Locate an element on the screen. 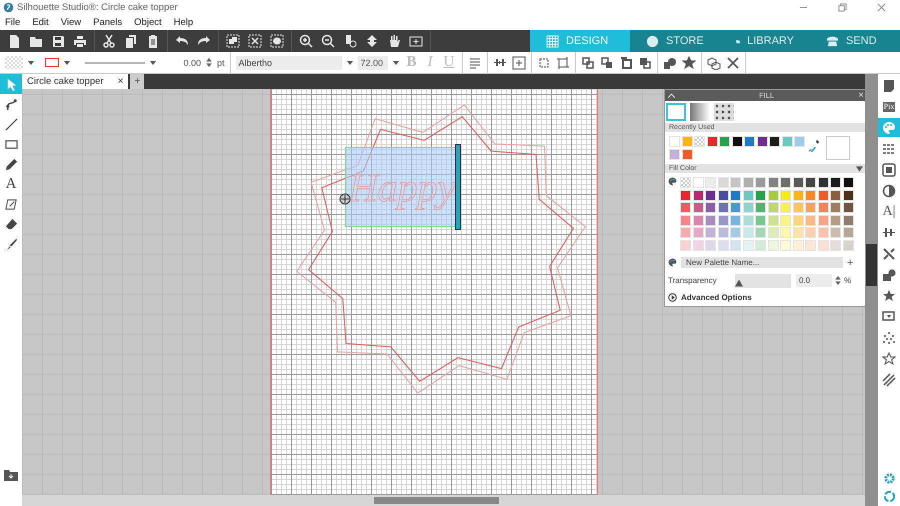  no-fill-swatch is located at coordinates (699, 141).